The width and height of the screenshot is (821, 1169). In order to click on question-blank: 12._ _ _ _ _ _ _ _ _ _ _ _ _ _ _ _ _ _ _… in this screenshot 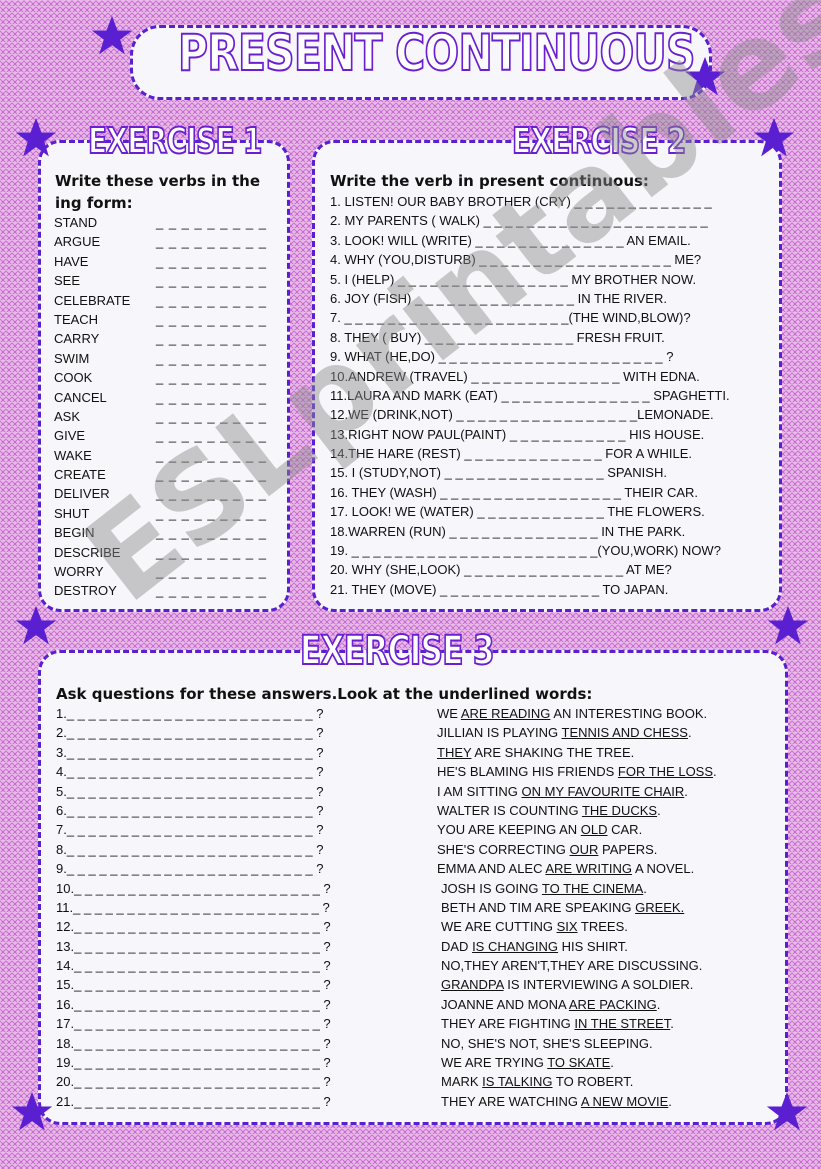, I will do `click(236, 926)`.